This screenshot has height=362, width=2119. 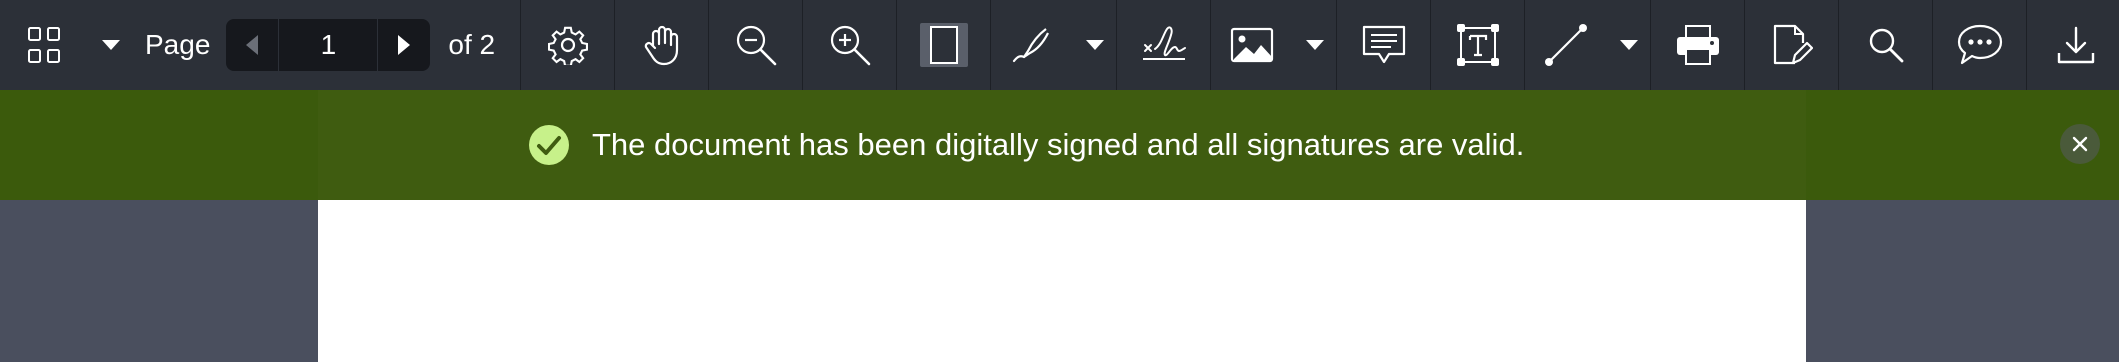 I want to click on pager, so click(x=328, y=45).